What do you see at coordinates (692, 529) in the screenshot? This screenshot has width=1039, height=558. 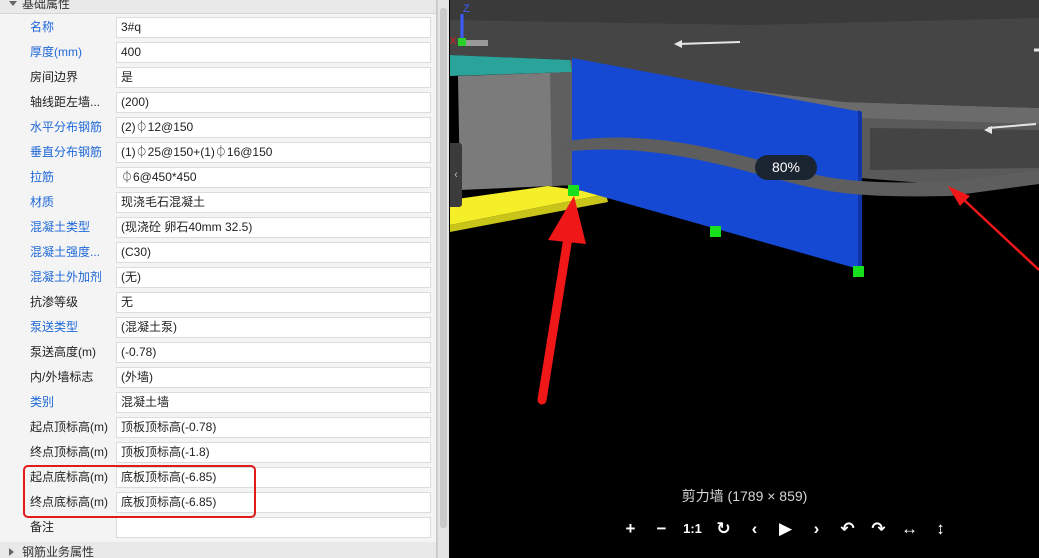 I see `actual-size-button: 1:1` at bounding box center [692, 529].